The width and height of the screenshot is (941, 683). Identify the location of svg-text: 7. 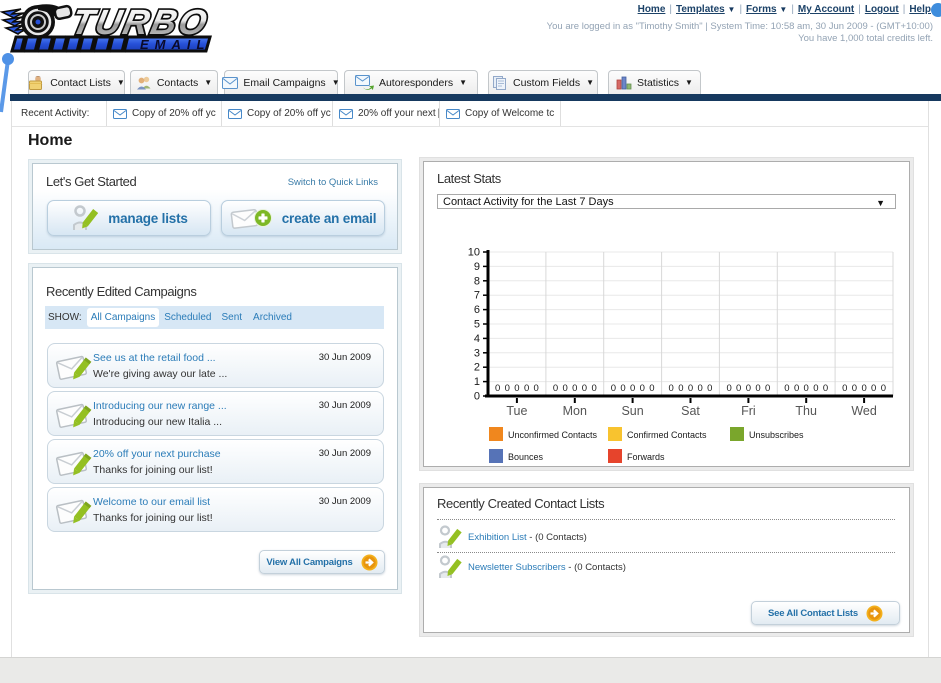
(477, 296).